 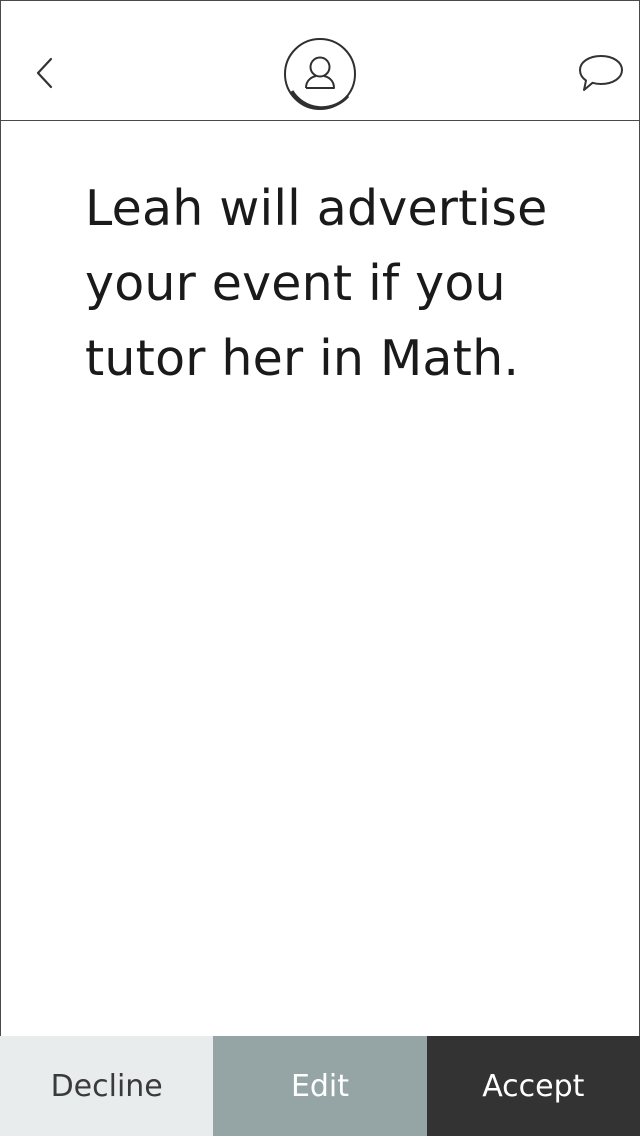 I want to click on user-icon, so click(x=320, y=74).